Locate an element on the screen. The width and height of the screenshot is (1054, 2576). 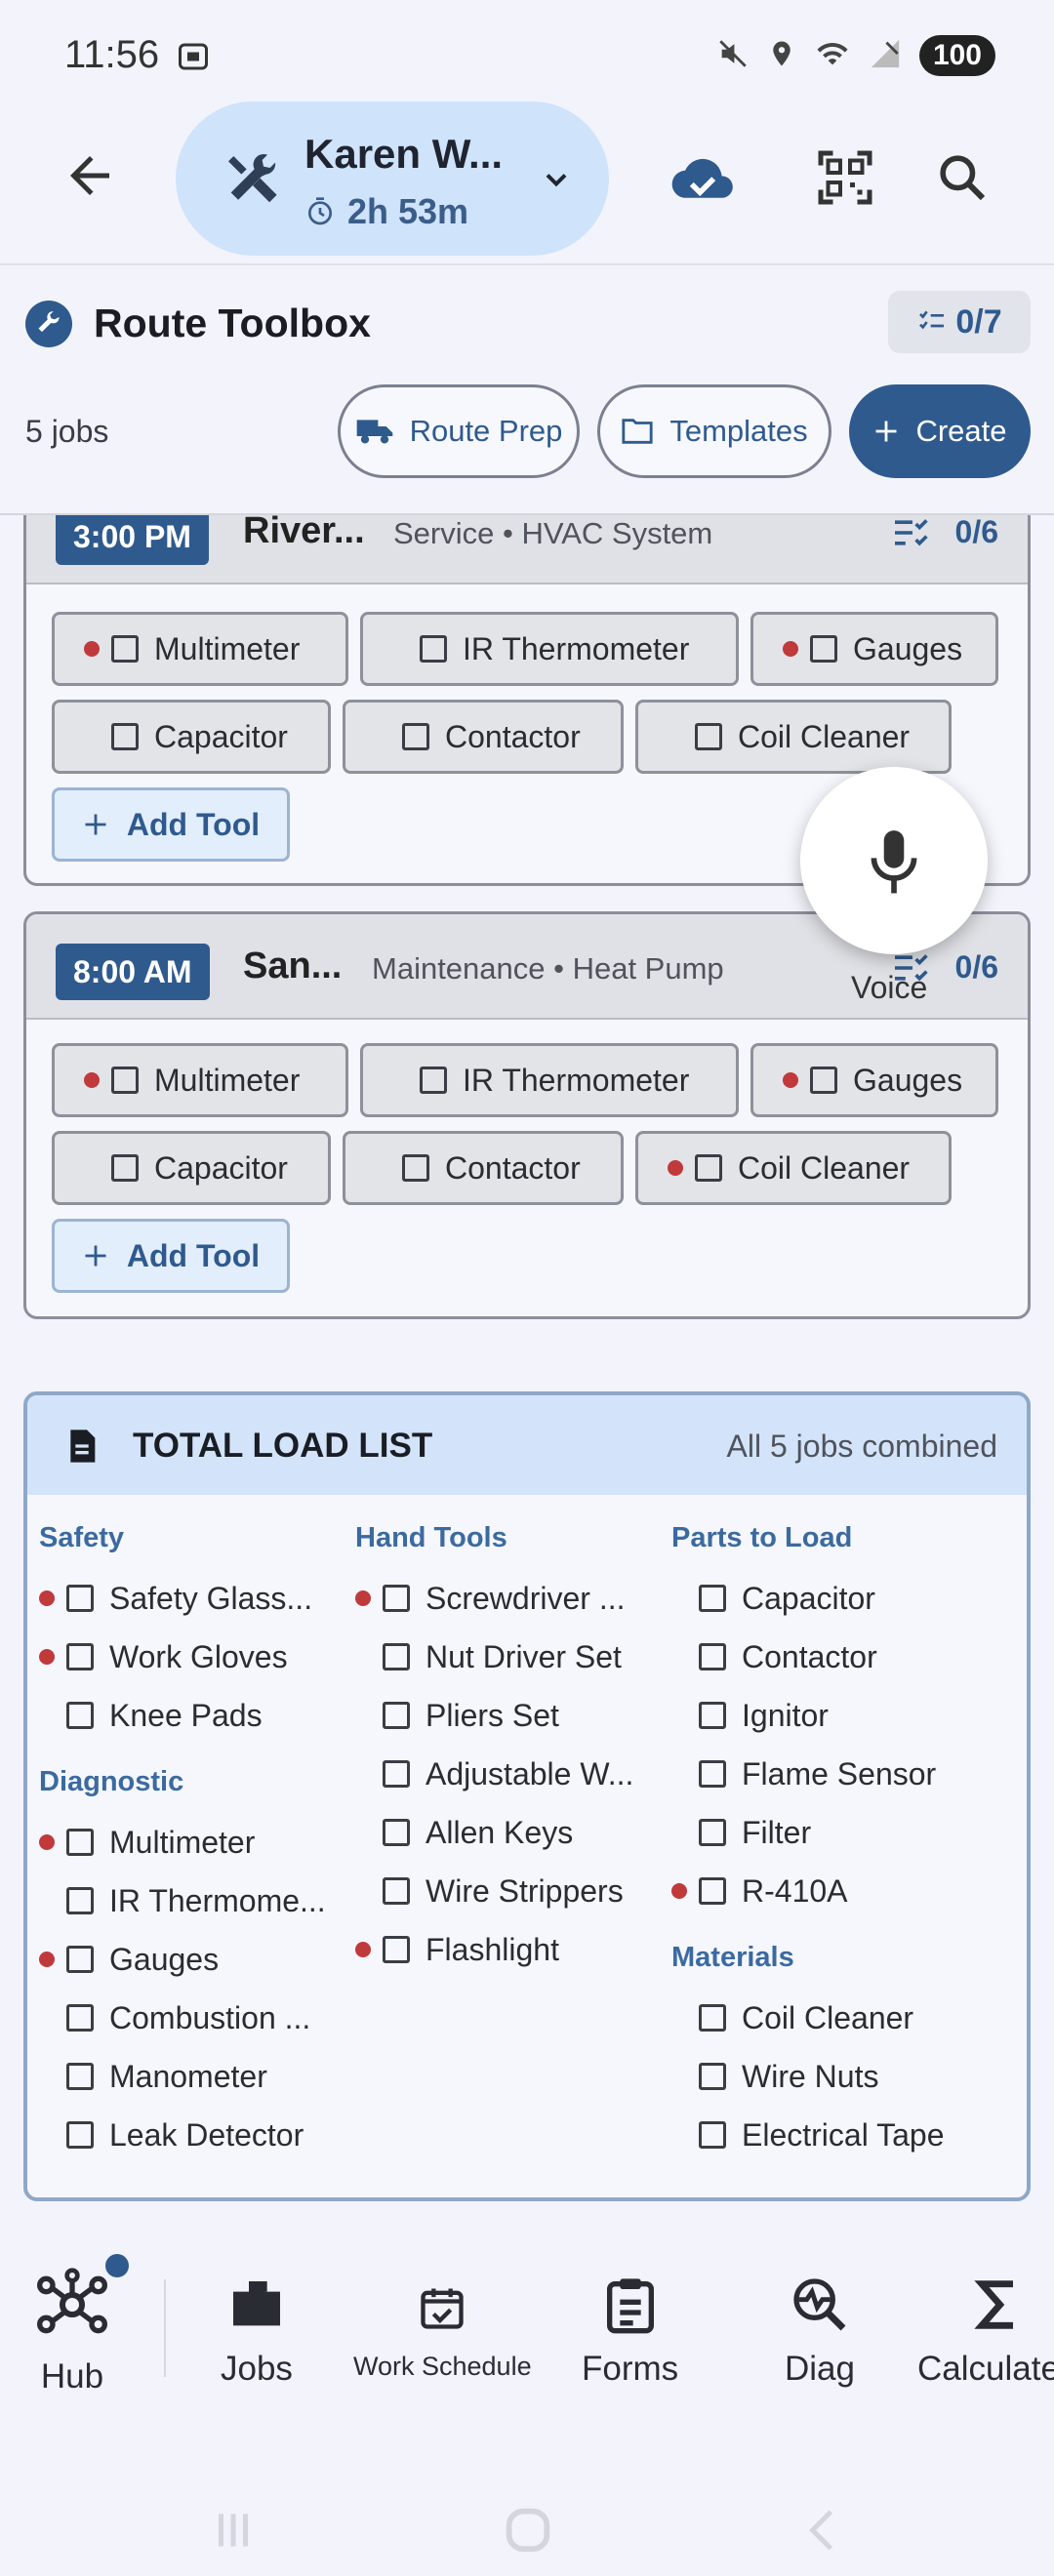
nav-calculate: Calculate is located at coordinates (985, 2331).